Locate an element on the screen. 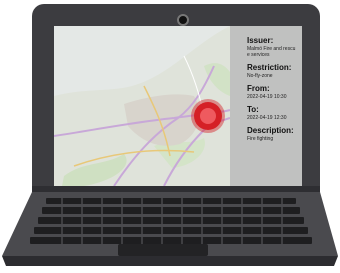 The width and height of the screenshot is (340, 273). to-label: To: is located at coordinates (253, 109).